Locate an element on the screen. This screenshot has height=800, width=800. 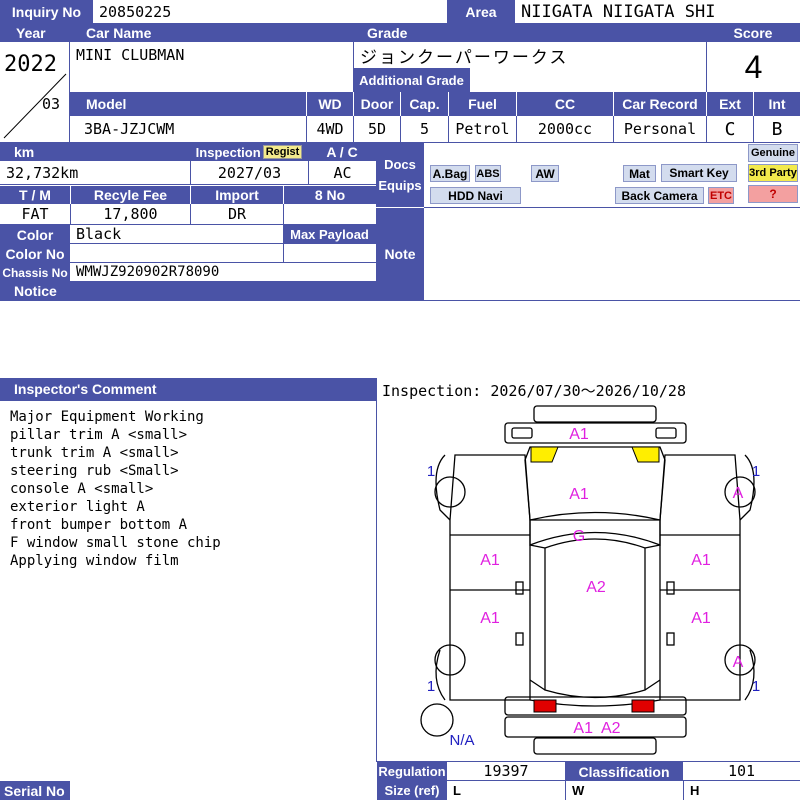
mark-roof: A2 is located at coordinates (596, 587).